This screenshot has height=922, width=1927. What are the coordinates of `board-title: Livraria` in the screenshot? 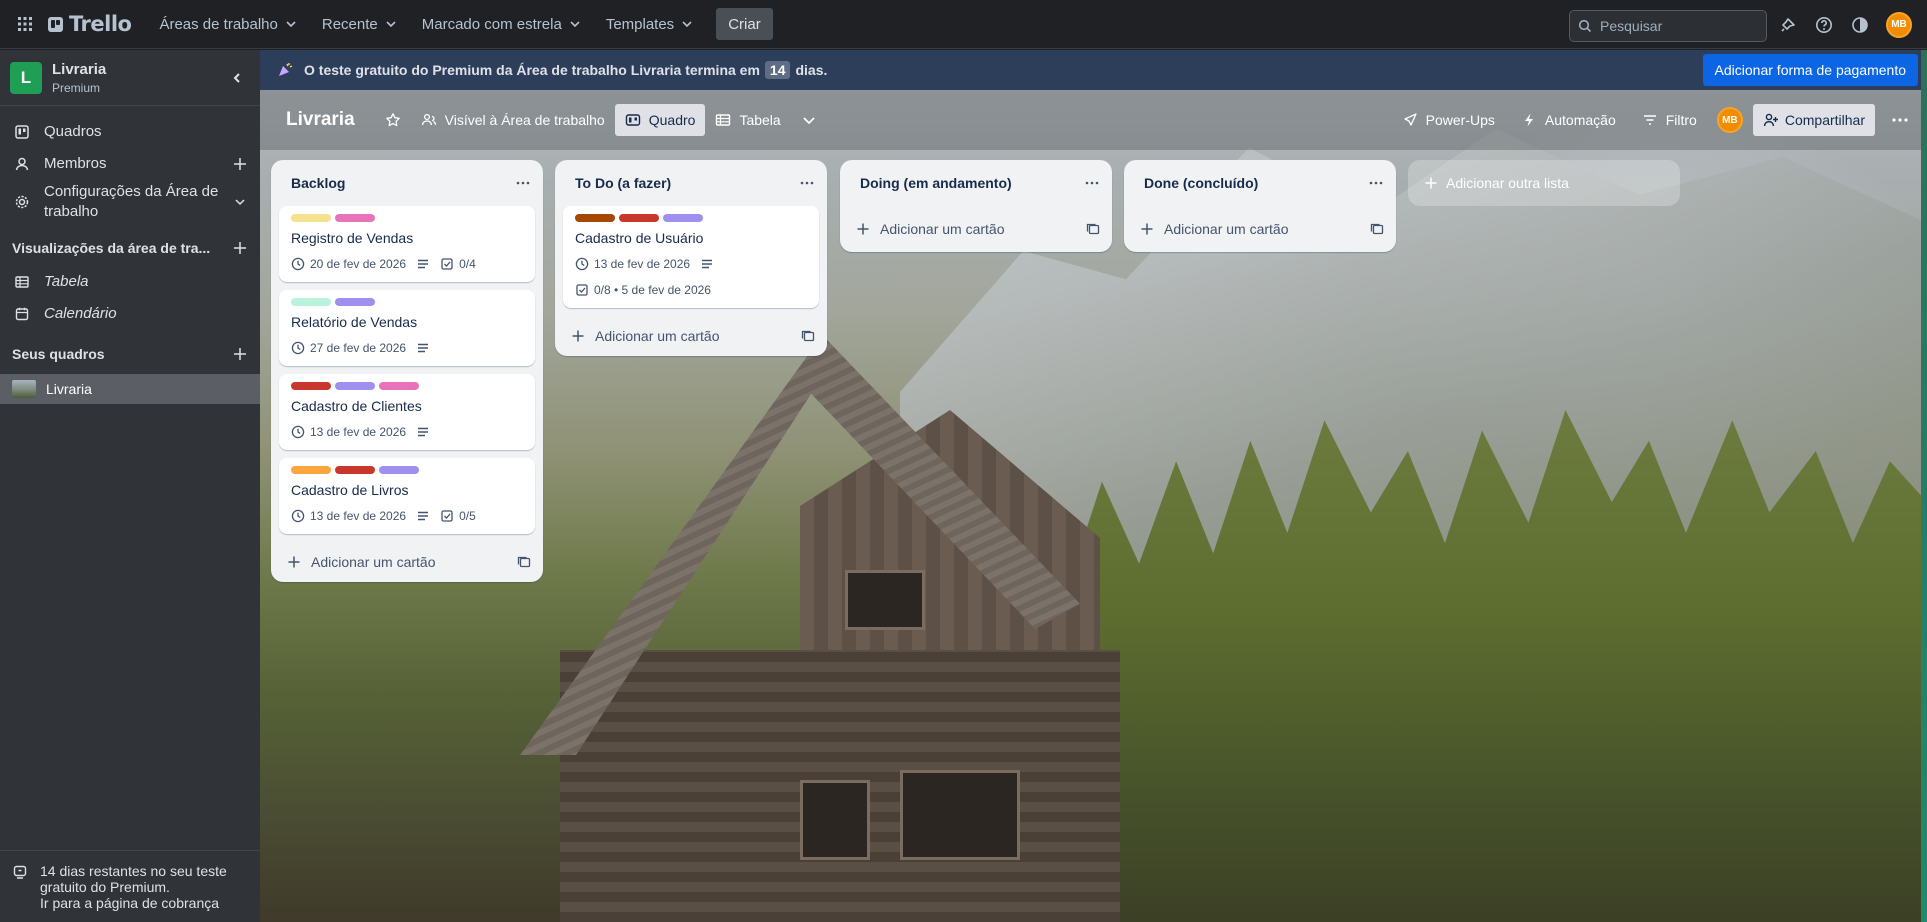 It's located at (320, 120).